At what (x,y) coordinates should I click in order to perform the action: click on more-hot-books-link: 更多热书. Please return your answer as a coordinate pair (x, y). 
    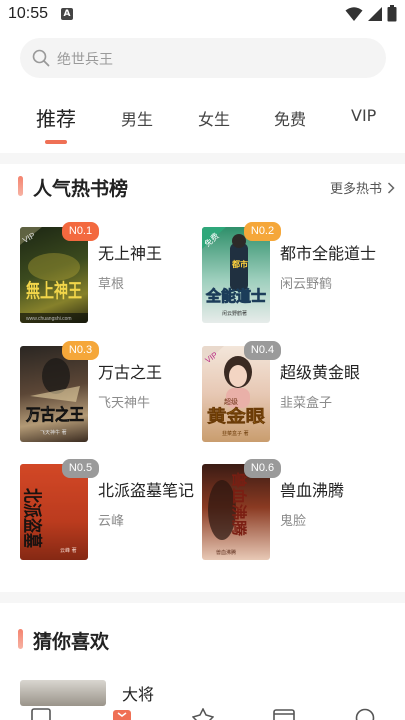
    Looking at the image, I should click on (362, 187).